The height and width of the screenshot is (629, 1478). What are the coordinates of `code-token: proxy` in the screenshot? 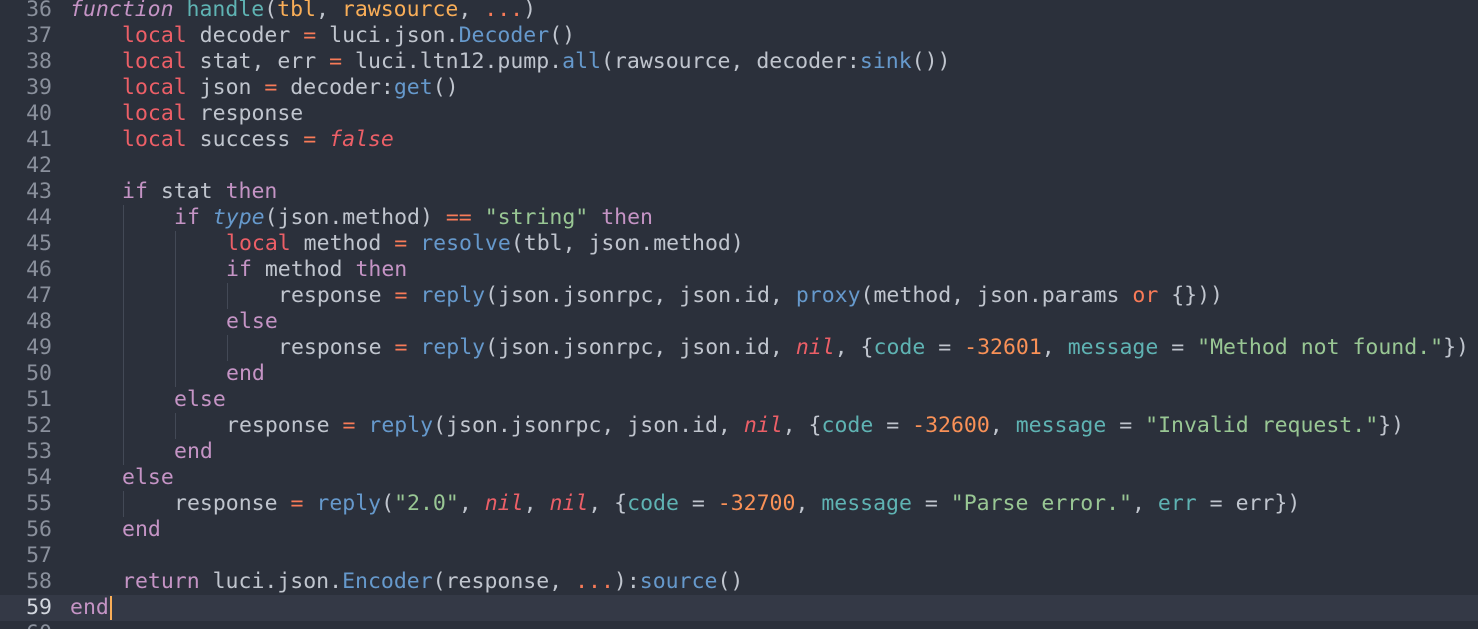 It's located at (828, 295).